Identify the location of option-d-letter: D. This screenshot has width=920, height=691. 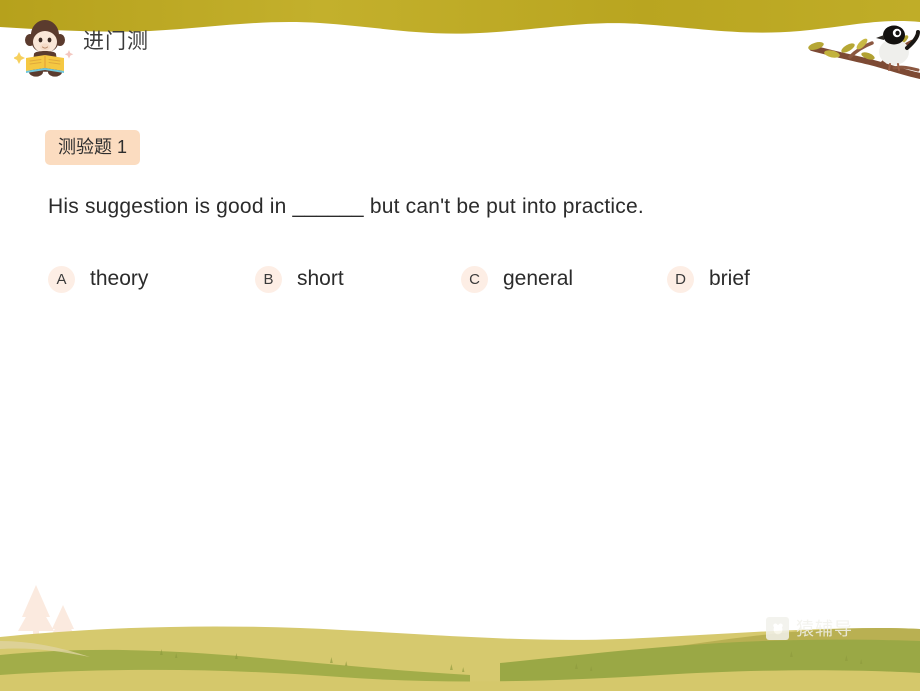
(680, 279).